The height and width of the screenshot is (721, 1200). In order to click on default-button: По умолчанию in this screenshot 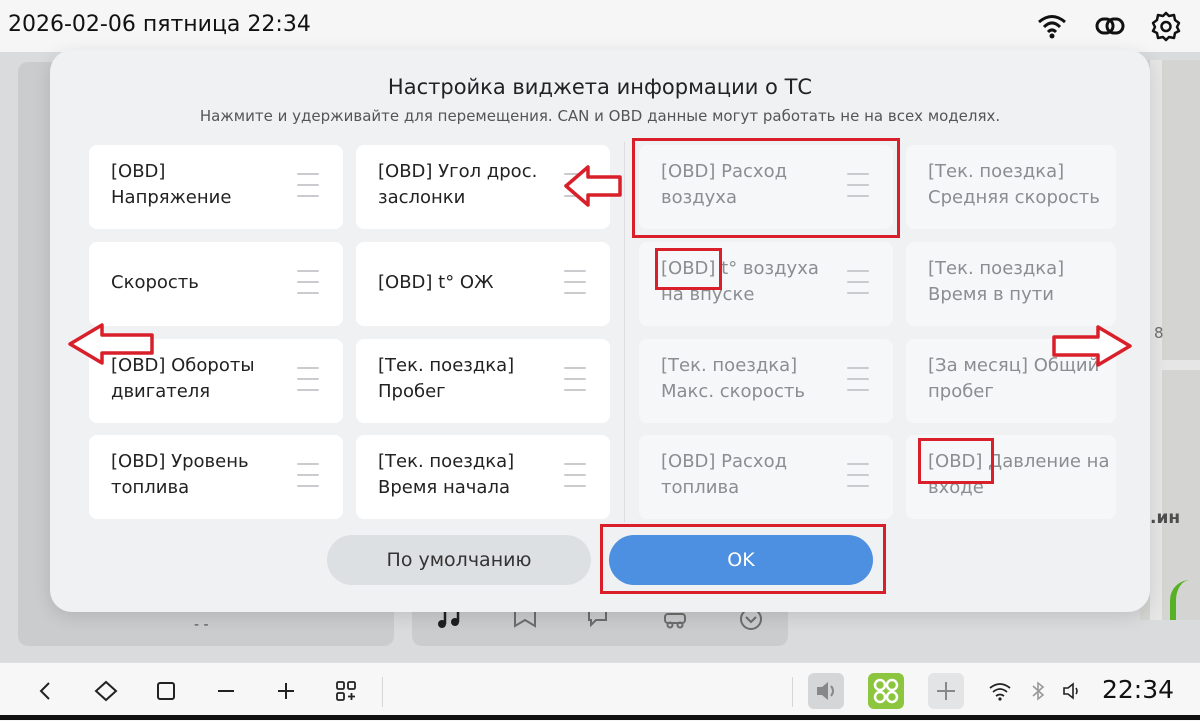, I will do `click(459, 560)`.